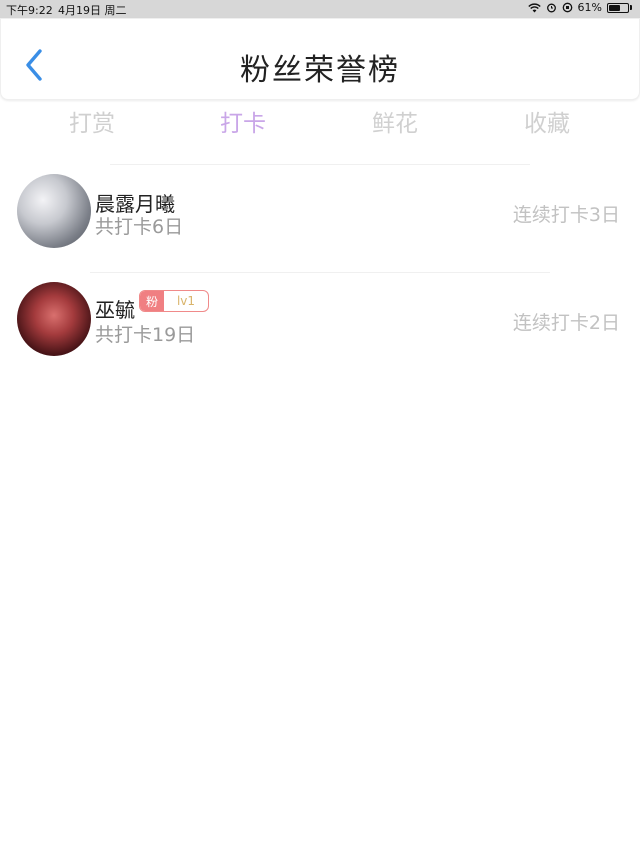  What do you see at coordinates (152, 301) in the screenshot?
I see `fan-badge-tag: 粉` at bounding box center [152, 301].